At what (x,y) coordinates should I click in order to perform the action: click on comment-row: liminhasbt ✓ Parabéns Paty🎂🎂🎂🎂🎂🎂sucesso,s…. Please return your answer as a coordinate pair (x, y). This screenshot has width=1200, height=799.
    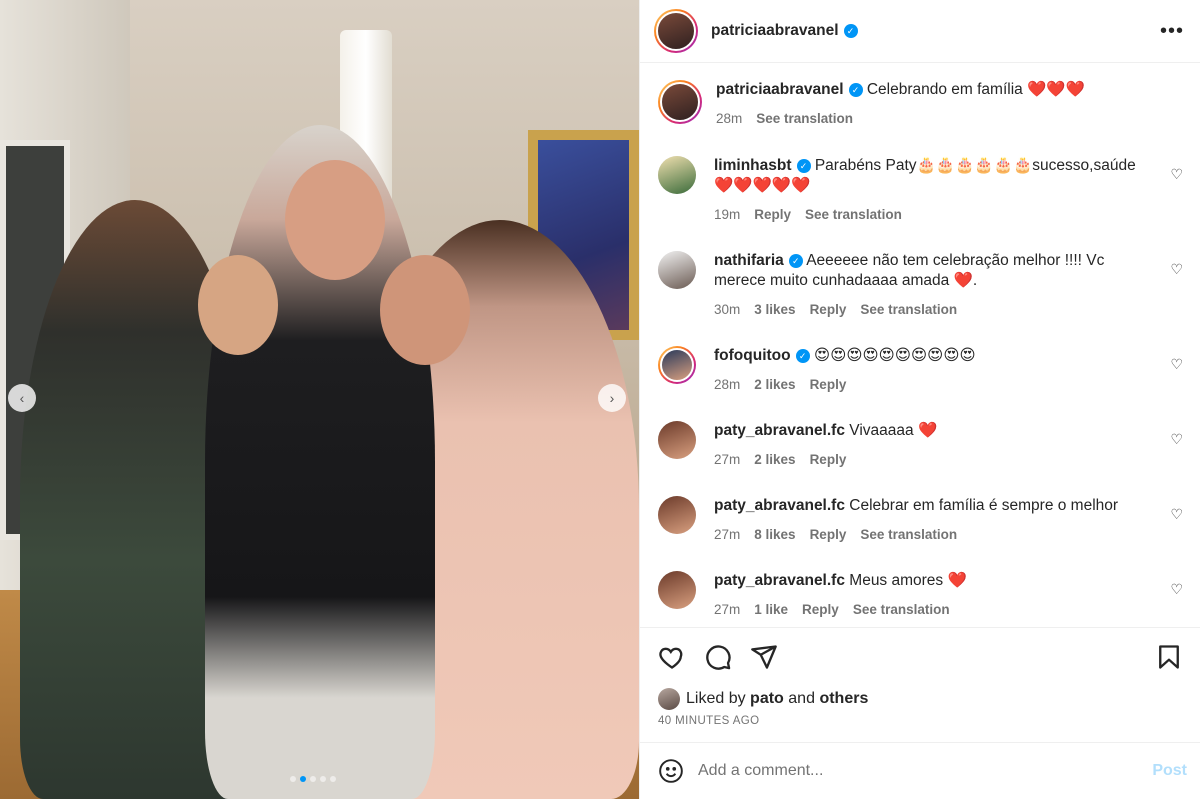
    Looking at the image, I should click on (920, 190).